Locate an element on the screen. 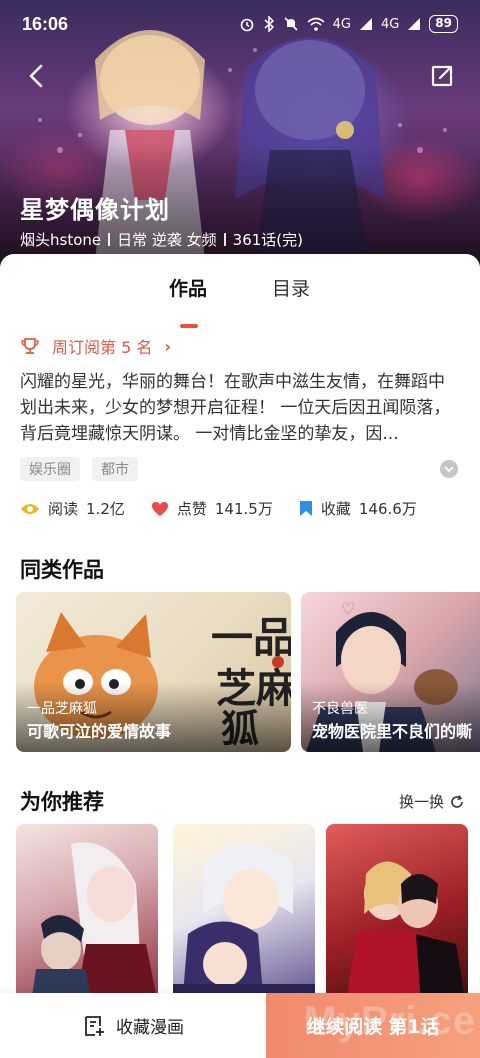 This screenshot has width=480, height=1058. ranking-link: 周订阅第 5 名 › is located at coordinates (95, 346).